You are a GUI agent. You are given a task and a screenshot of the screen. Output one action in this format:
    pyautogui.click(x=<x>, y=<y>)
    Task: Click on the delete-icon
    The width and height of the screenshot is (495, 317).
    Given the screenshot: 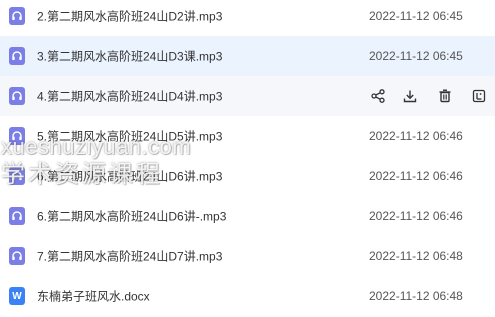 What is the action you would take?
    pyautogui.click(x=445, y=96)
    